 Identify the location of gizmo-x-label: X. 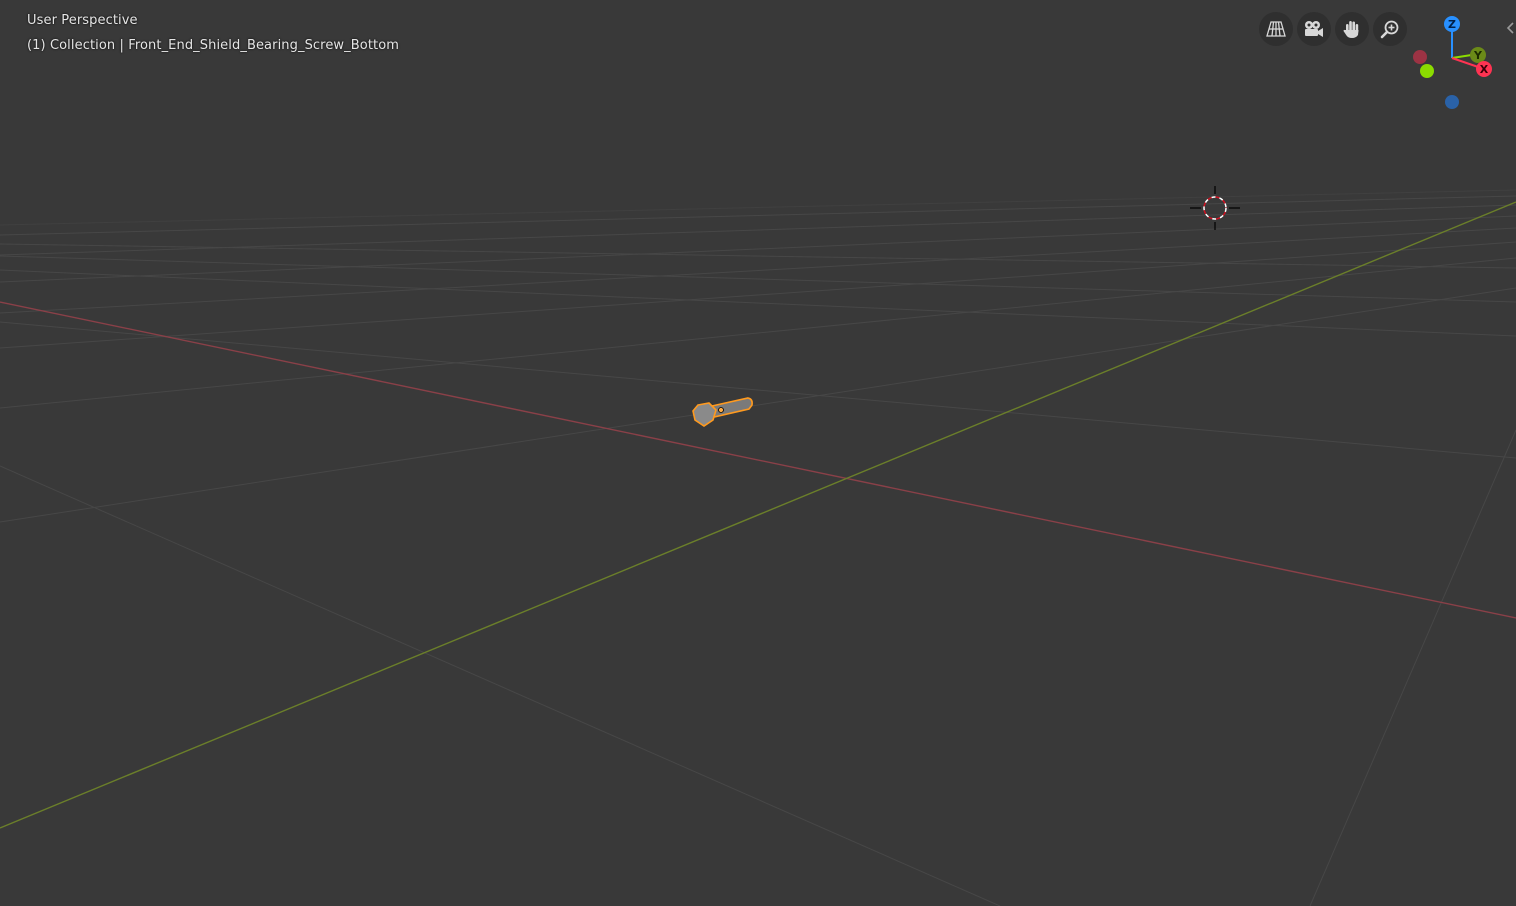
(1484, 69).